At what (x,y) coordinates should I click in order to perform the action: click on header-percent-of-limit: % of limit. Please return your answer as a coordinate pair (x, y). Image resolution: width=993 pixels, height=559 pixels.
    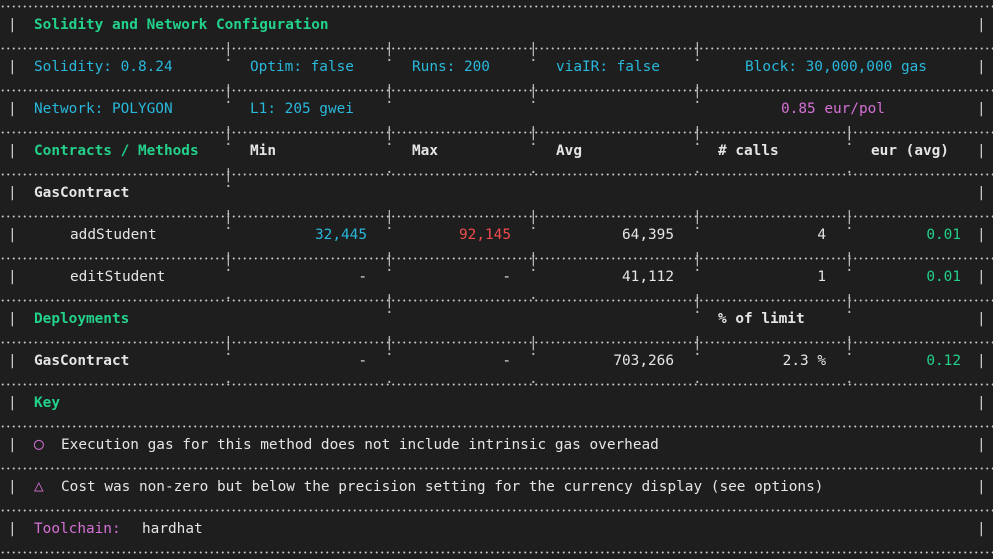
    Looking at the image, I should click on (761, 319).